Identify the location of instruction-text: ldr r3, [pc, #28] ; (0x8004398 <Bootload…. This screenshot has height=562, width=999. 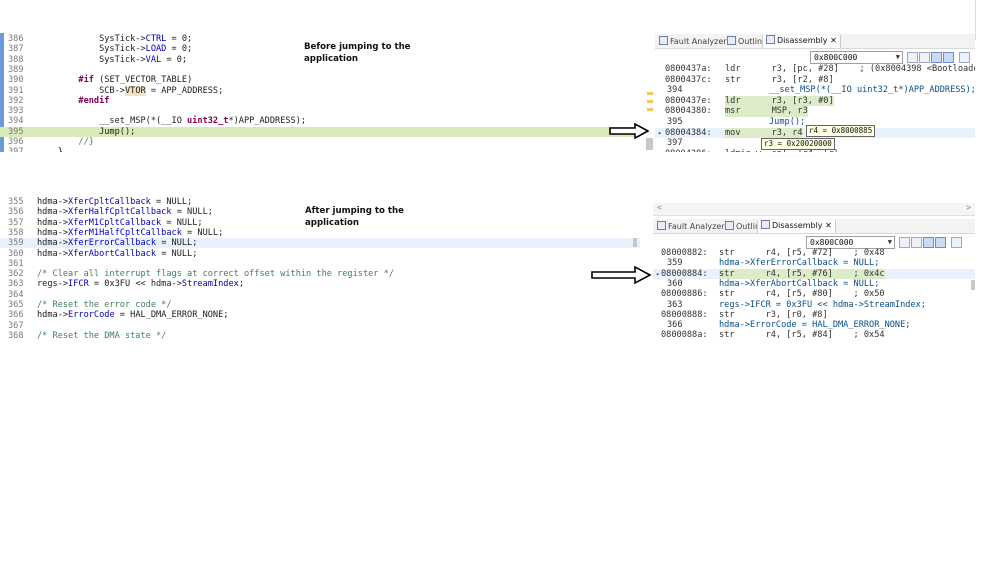
(850, 69).